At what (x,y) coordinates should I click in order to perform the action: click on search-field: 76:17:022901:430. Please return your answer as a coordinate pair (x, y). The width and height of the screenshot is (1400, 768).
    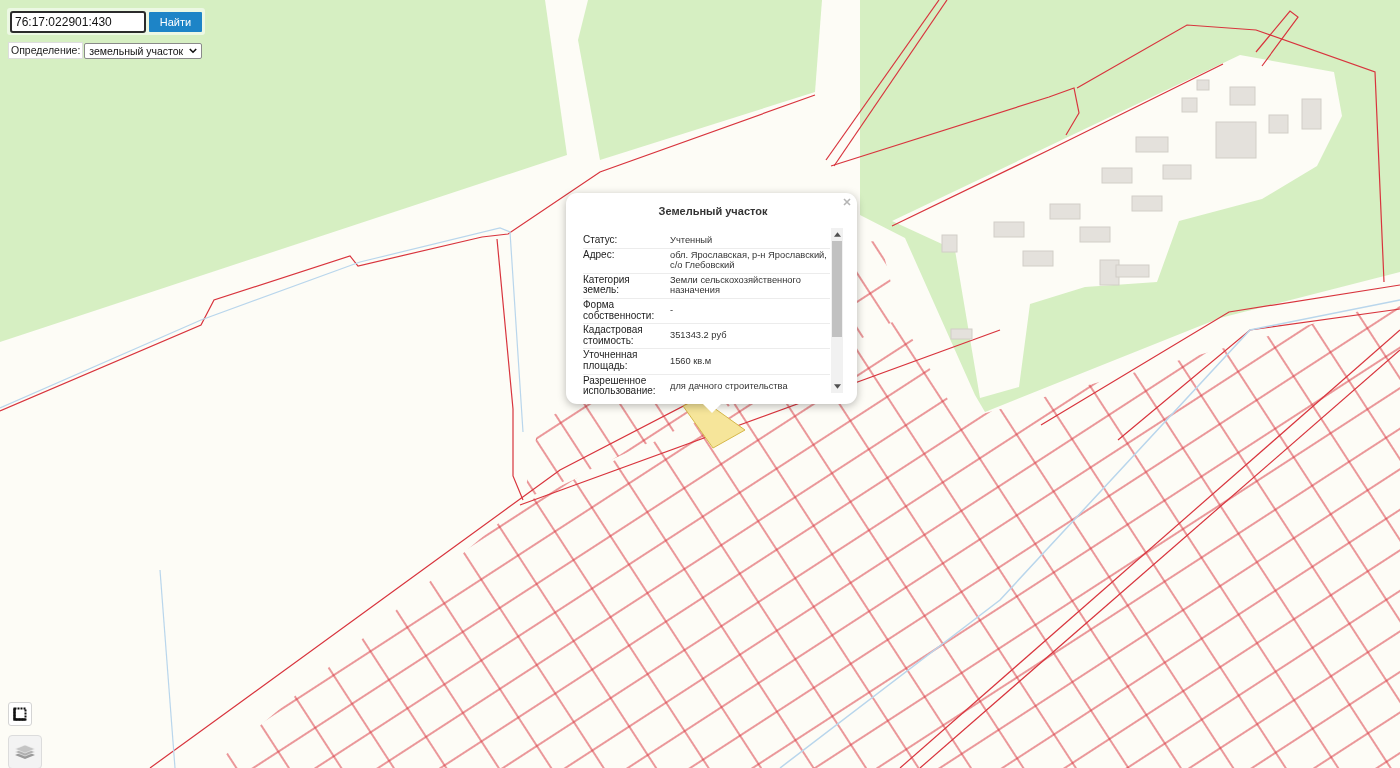
    Looking at the image, I should click on (78, 21).